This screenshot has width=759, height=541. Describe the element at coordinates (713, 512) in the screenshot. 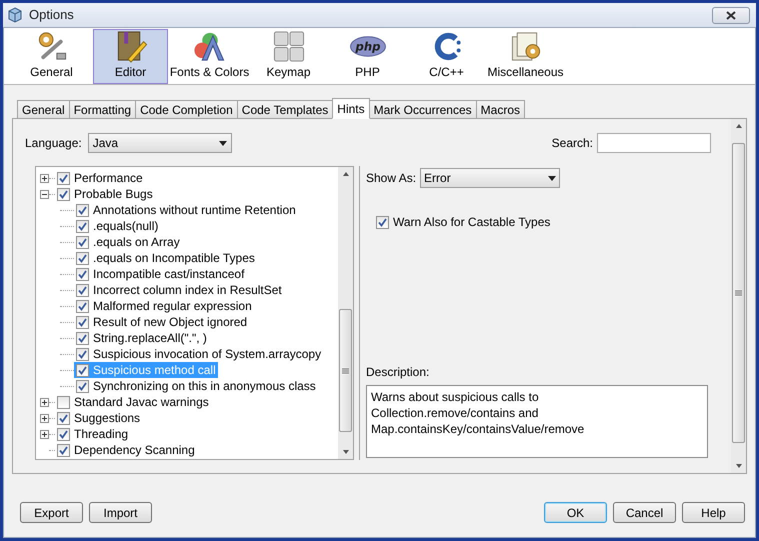

I see `dialog-button: Help` at that location.